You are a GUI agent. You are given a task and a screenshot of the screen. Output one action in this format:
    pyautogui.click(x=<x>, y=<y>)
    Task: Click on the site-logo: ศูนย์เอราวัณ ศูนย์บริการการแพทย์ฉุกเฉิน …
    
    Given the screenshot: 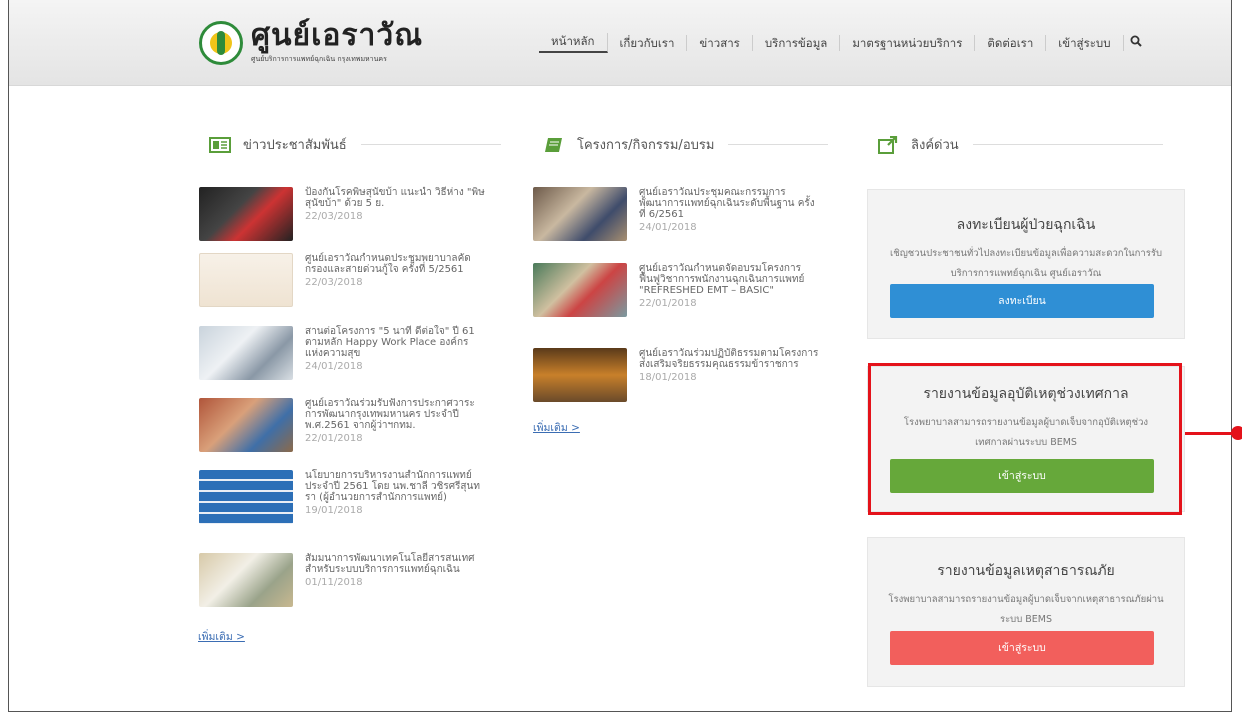 What is the action you would take?
    pyautogui.click(x=311, y=42)
    